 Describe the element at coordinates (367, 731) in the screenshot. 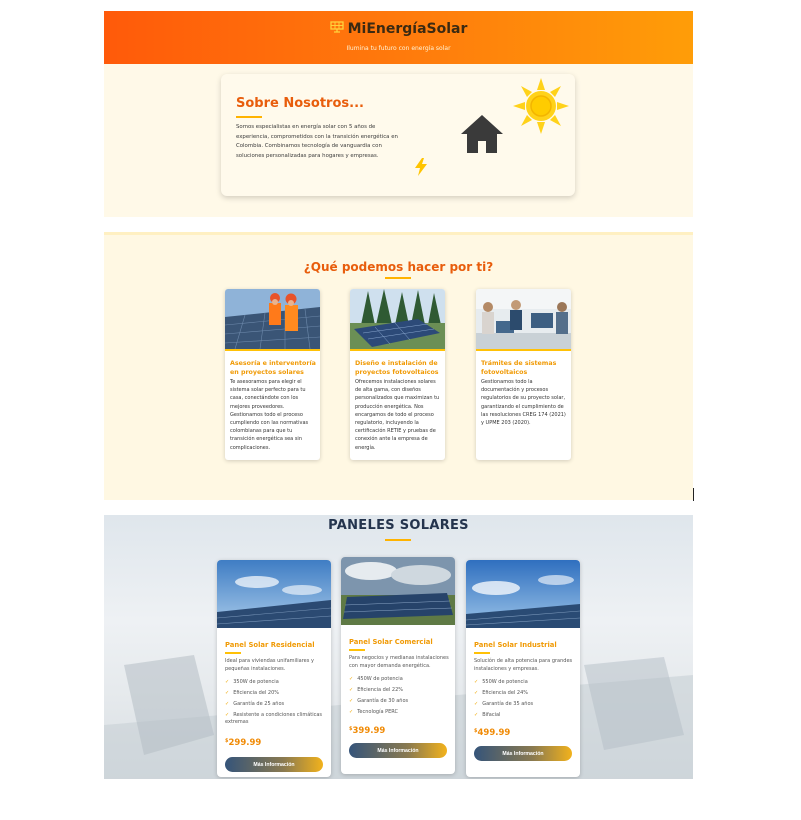

I see `panel-price: $399.99` at that location.